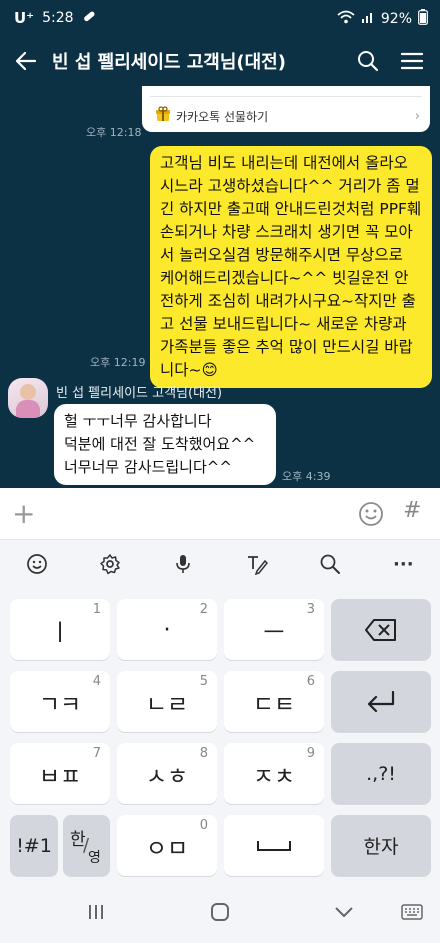  I want to click on hamburger-menu-icon, so click(412, 61).